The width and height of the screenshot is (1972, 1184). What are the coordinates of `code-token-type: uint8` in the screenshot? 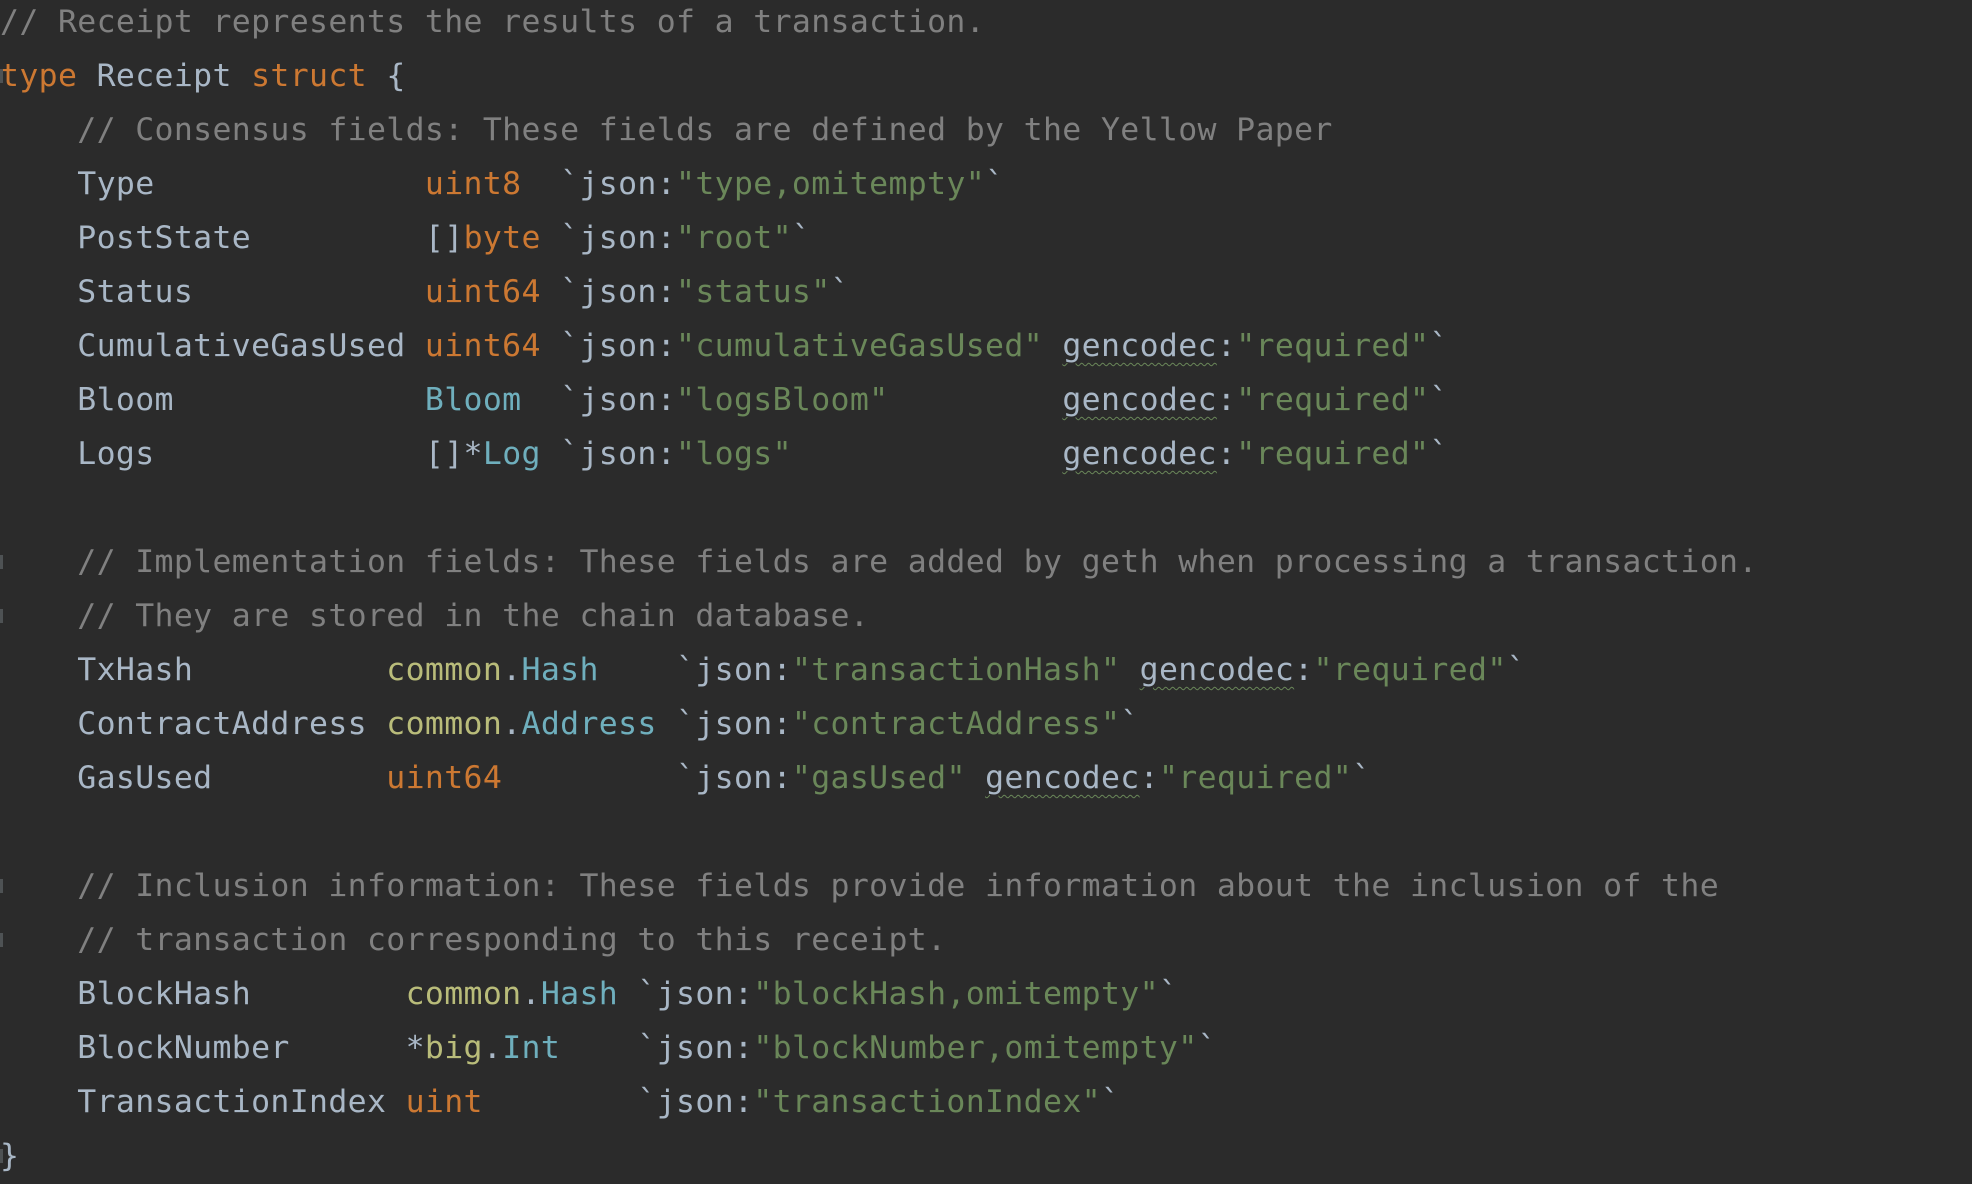 It's located at (473, 184).